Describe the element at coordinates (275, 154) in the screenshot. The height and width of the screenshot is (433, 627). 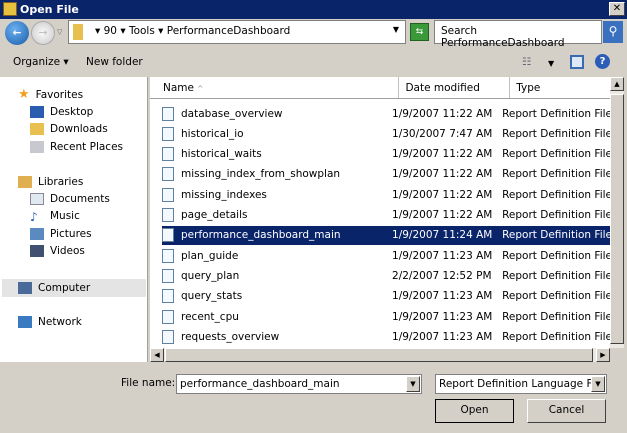
I see `file-name-cell: historical_waits` at that location.